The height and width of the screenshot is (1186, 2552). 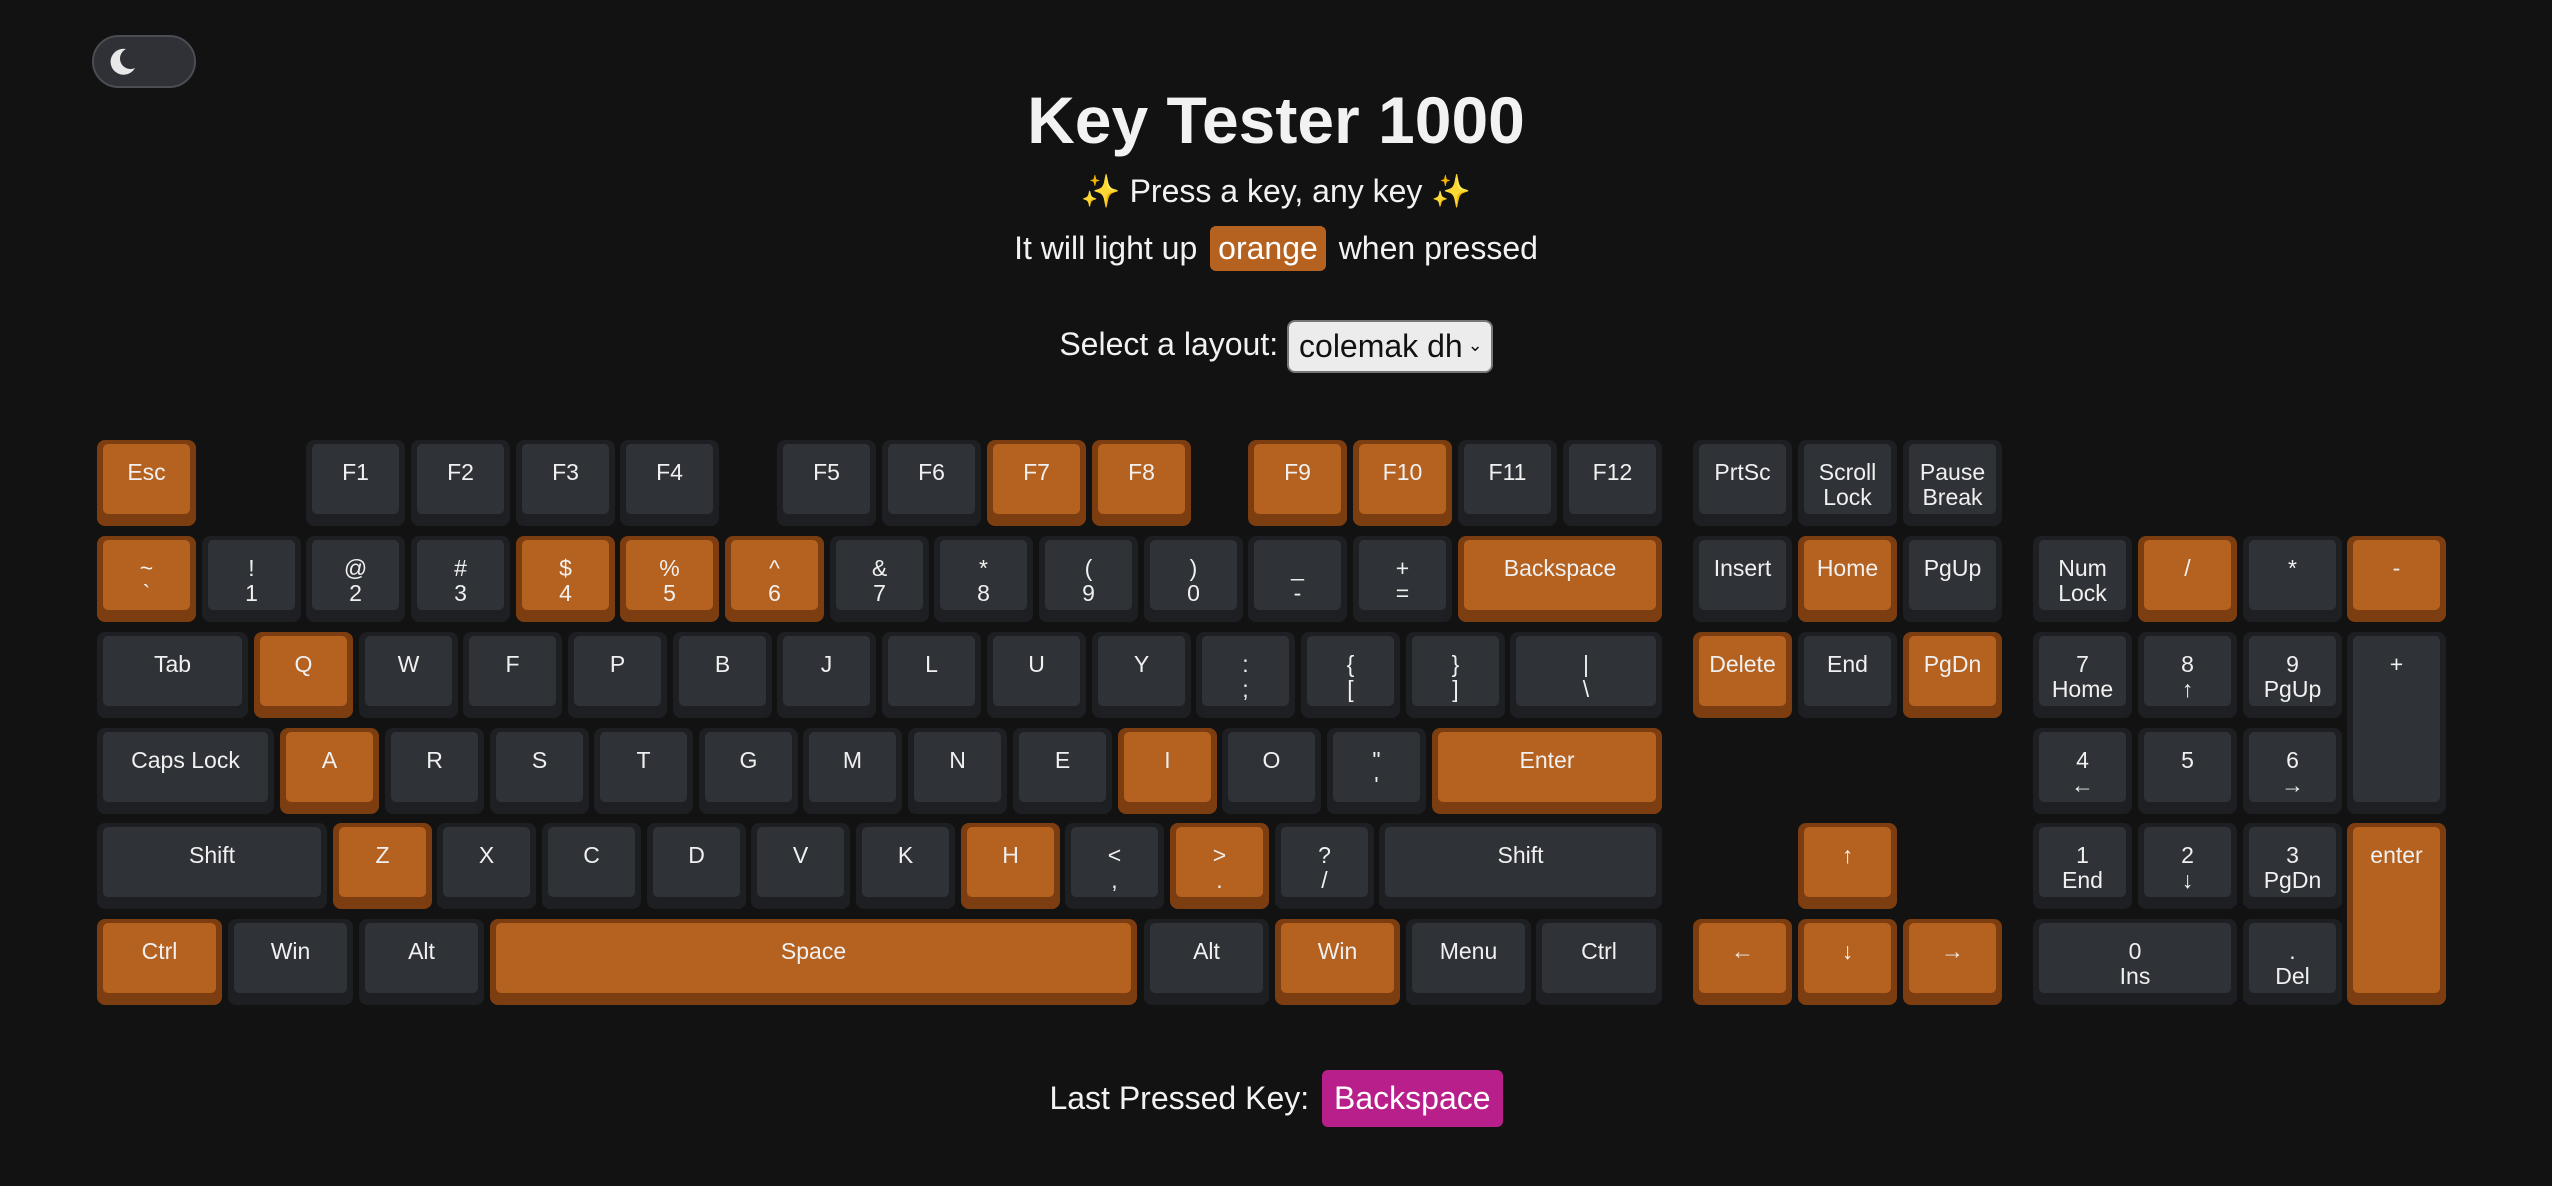 What do you see at coordinates (1742, 962) in the screenshot?
I see `key-arrow-left: ←` at bounding box center [1742, 962].